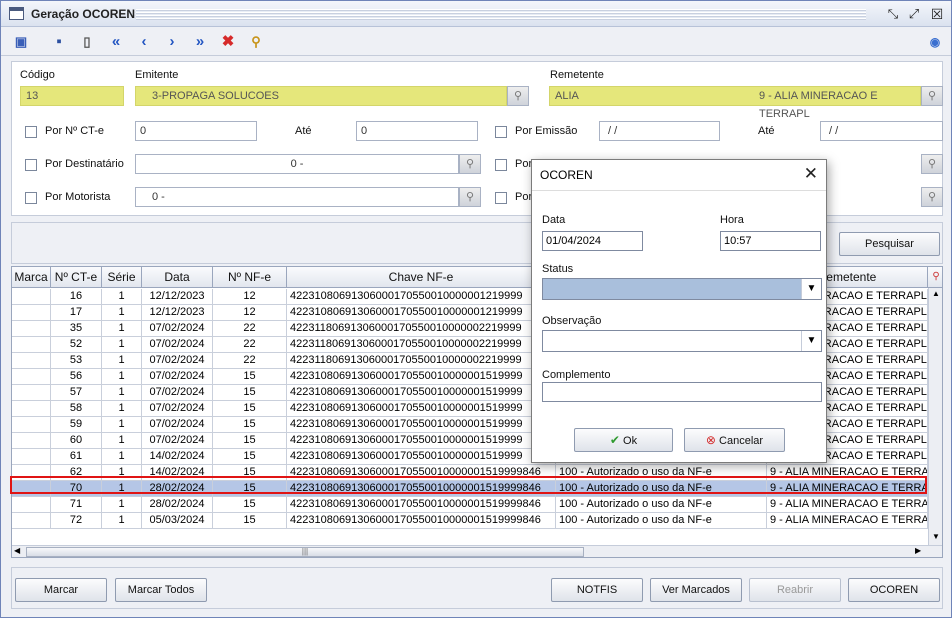 The height and width of the screenshot is (618, 952). What do you see at coordinates (161, 590) in the screenshot?
I see `marcar-todos-button: Marcar Todos` at bounding box center [161, 590].